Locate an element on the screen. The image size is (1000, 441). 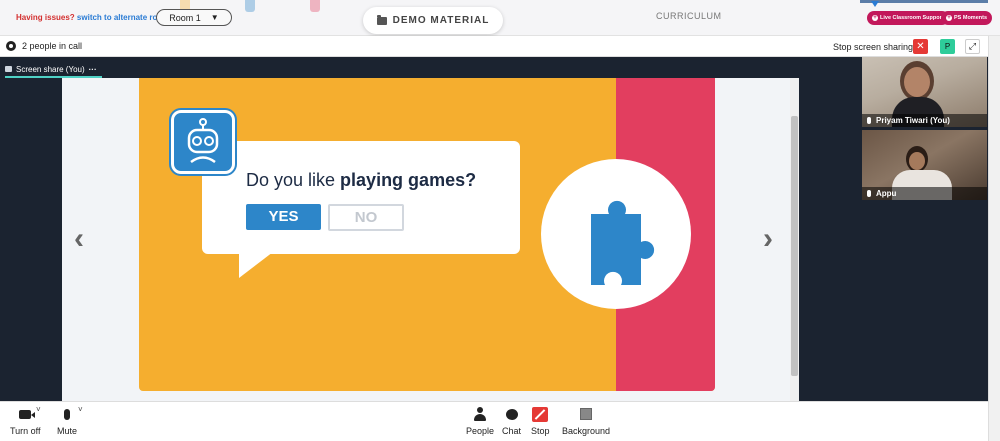
live-support-label: Live Classroom Support is located at coordinates (912, 18).